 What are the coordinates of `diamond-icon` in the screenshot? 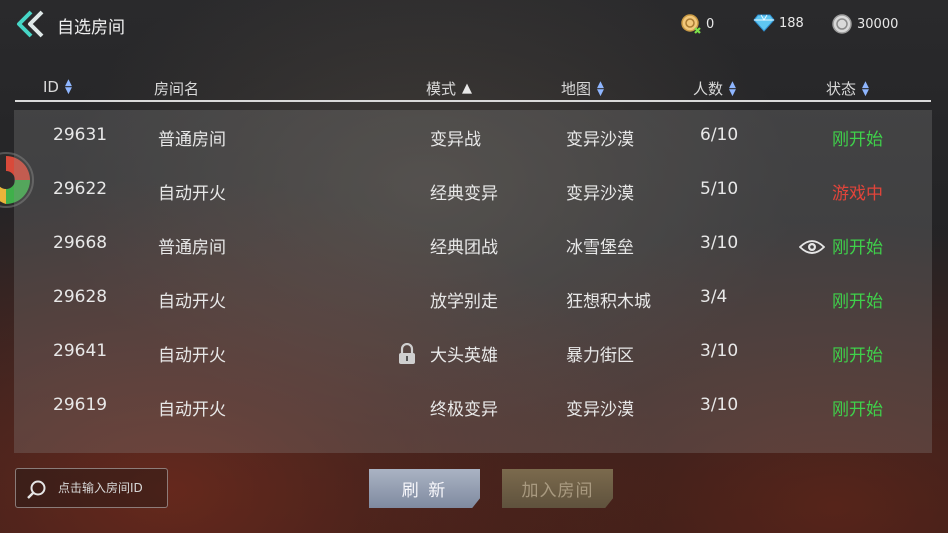 It's located at (764, 23).